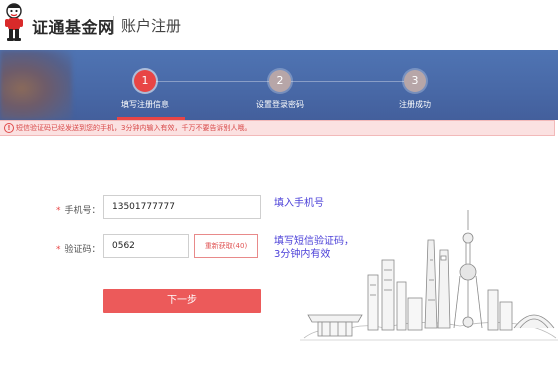  Describe the element at coordinates (145, 81) in the screenshot. I see `step-1-number: 1` at that location.